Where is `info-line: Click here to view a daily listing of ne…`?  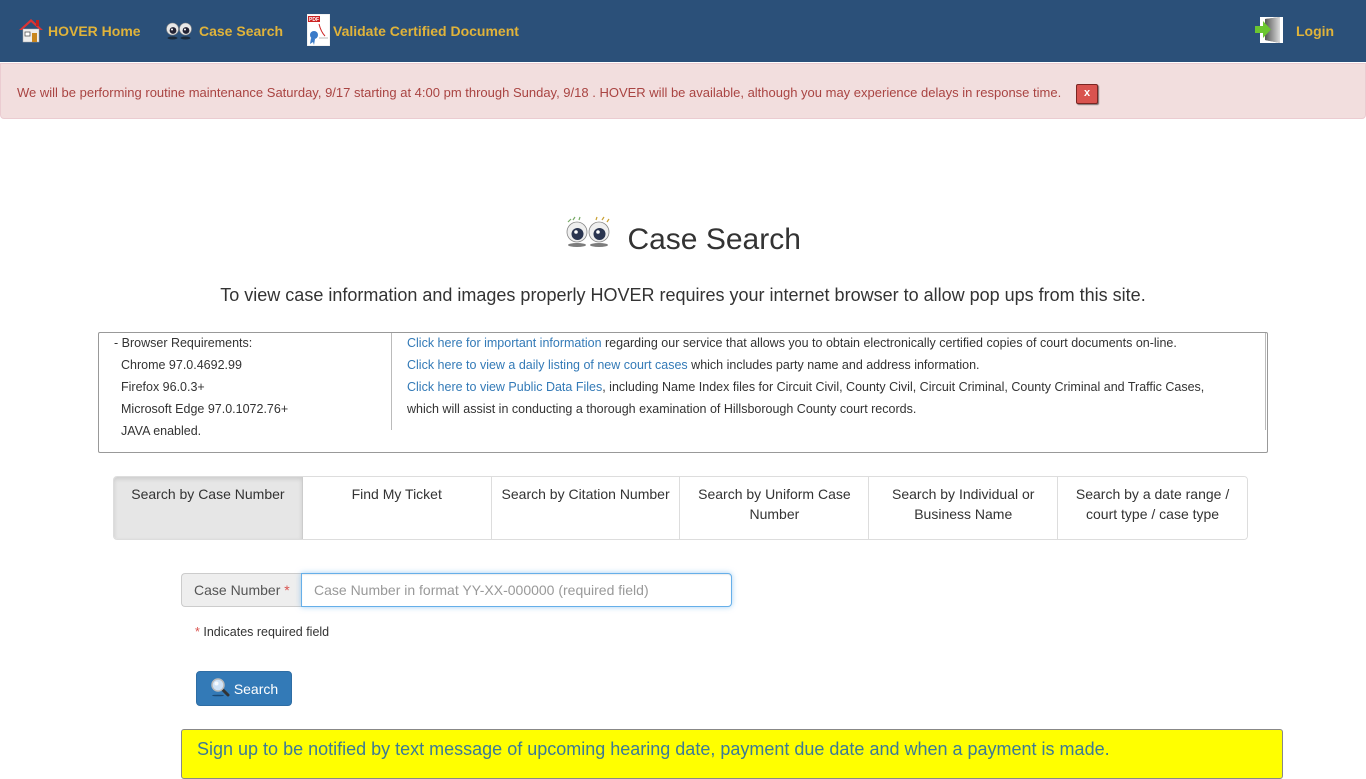 info-line: Click here to view a daily listing of ne… is located at coordinates (693, 365).